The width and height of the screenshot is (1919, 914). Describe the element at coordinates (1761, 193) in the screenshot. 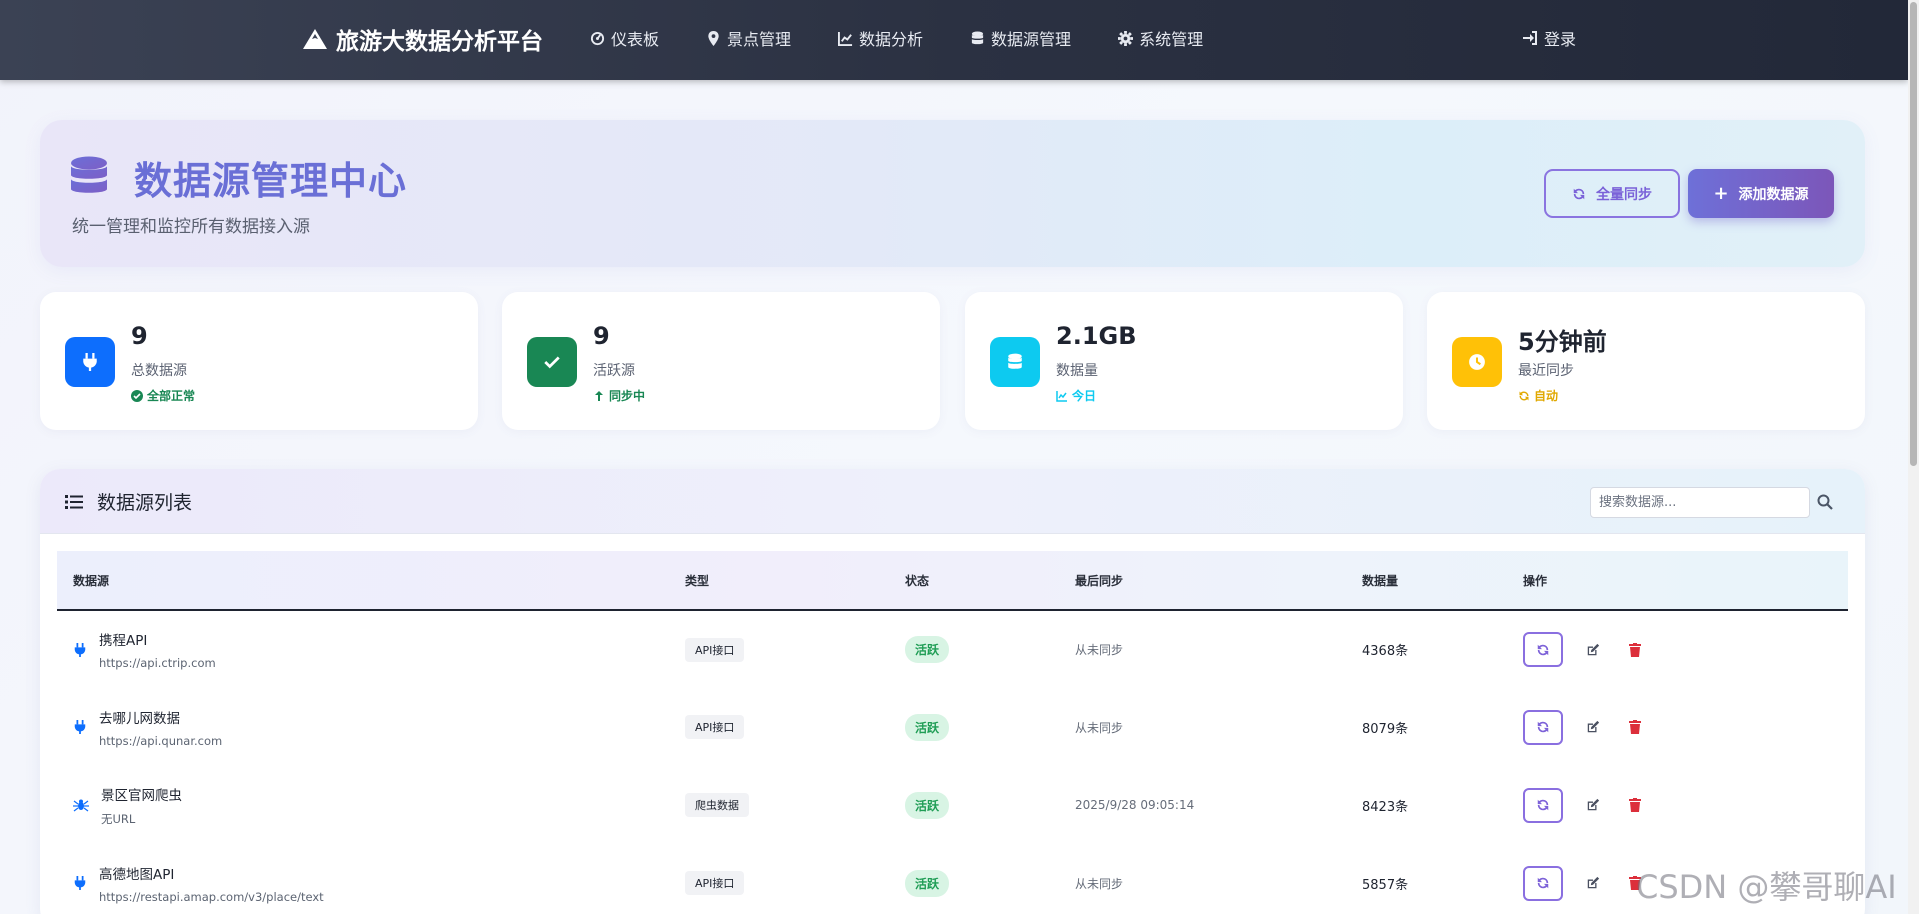

I see `add-source-button: + 添加数据源` at that location.